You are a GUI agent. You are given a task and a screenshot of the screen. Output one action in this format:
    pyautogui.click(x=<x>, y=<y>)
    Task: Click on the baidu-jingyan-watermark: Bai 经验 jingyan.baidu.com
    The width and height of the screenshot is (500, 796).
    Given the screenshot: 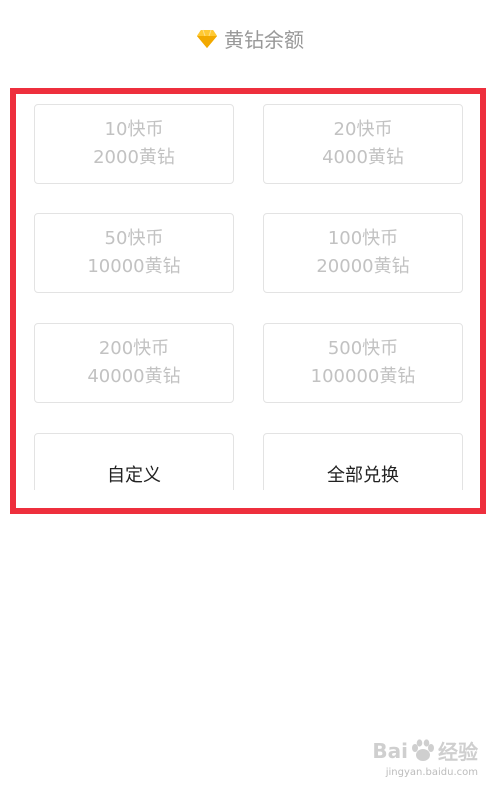 What is the action you would take?
    pyautogui.click(x=425, y=757)
    